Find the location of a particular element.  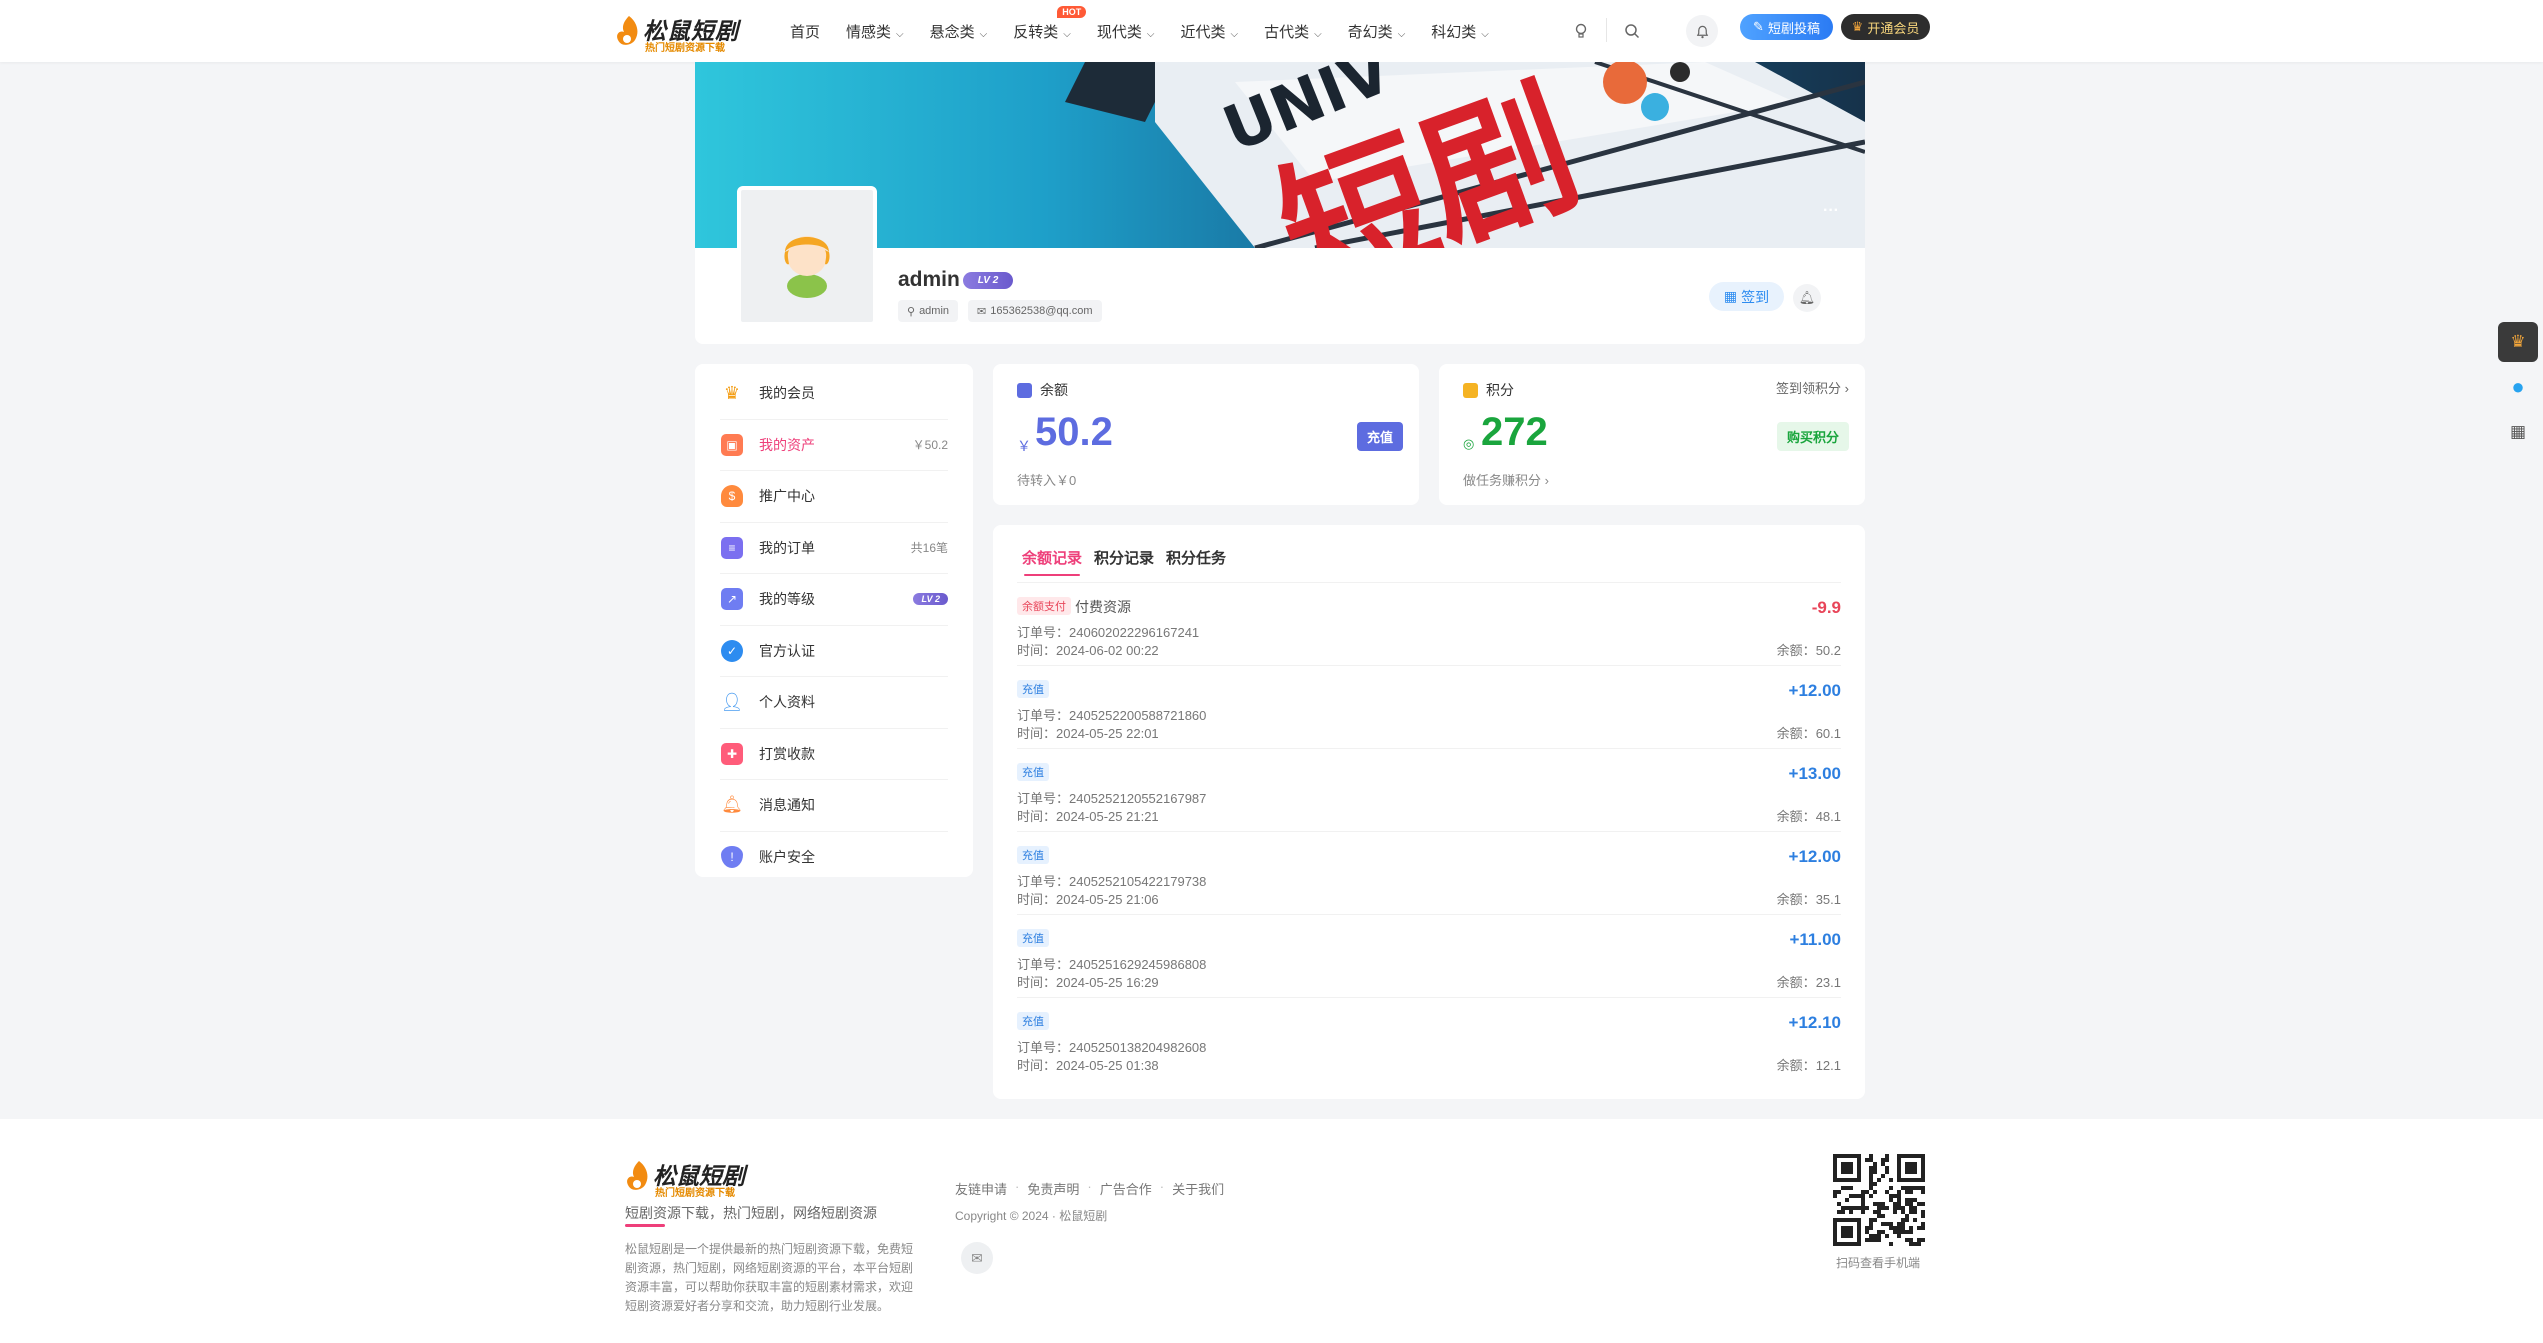

footer-link-about: 关于我们 is located at coordinates (1198, 1188).